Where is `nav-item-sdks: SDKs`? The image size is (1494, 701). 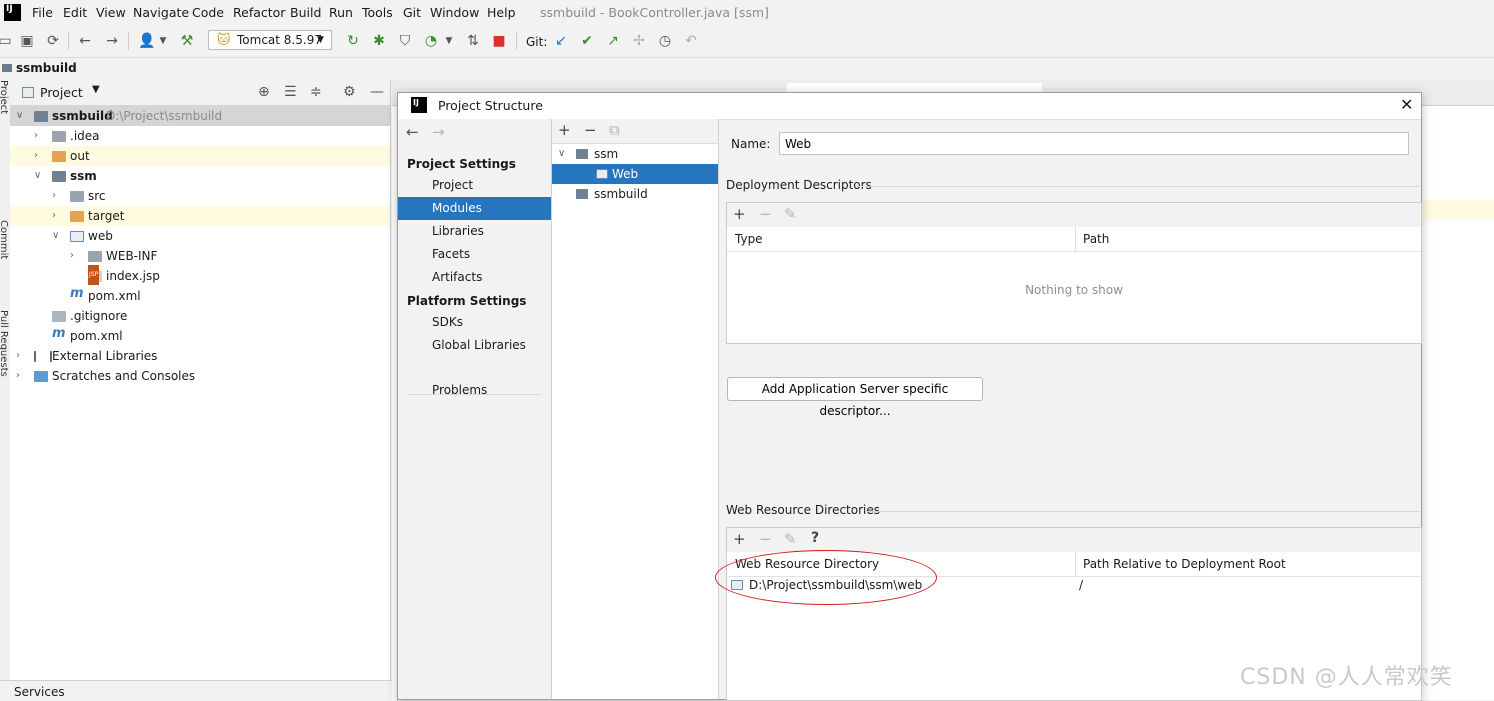
nav-item-sdks: SDKs is located at coordinates (474, 322).